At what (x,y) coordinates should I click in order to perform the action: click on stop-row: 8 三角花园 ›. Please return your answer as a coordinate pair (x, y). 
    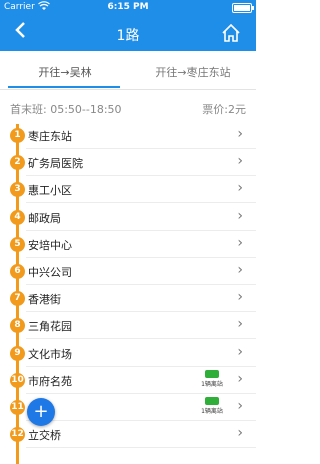
    Looking at the image, I should click on (128, 326).